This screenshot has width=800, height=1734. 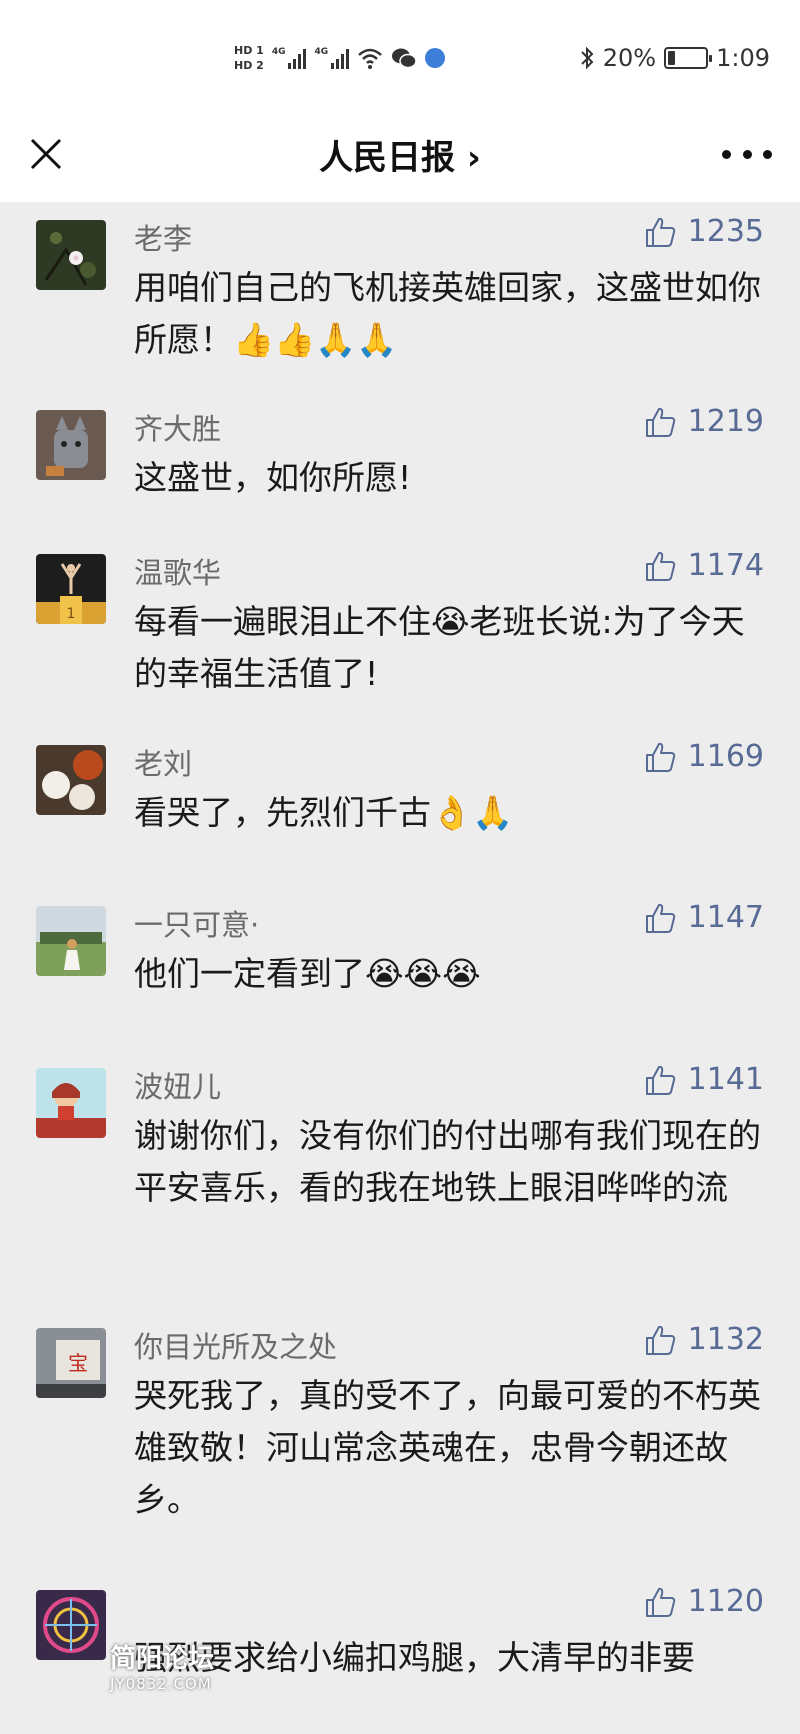 What do you see at coordinates (321, 52) in the screenshot?
I see `network-2-label: 4G` at bounding box center [321, 52].